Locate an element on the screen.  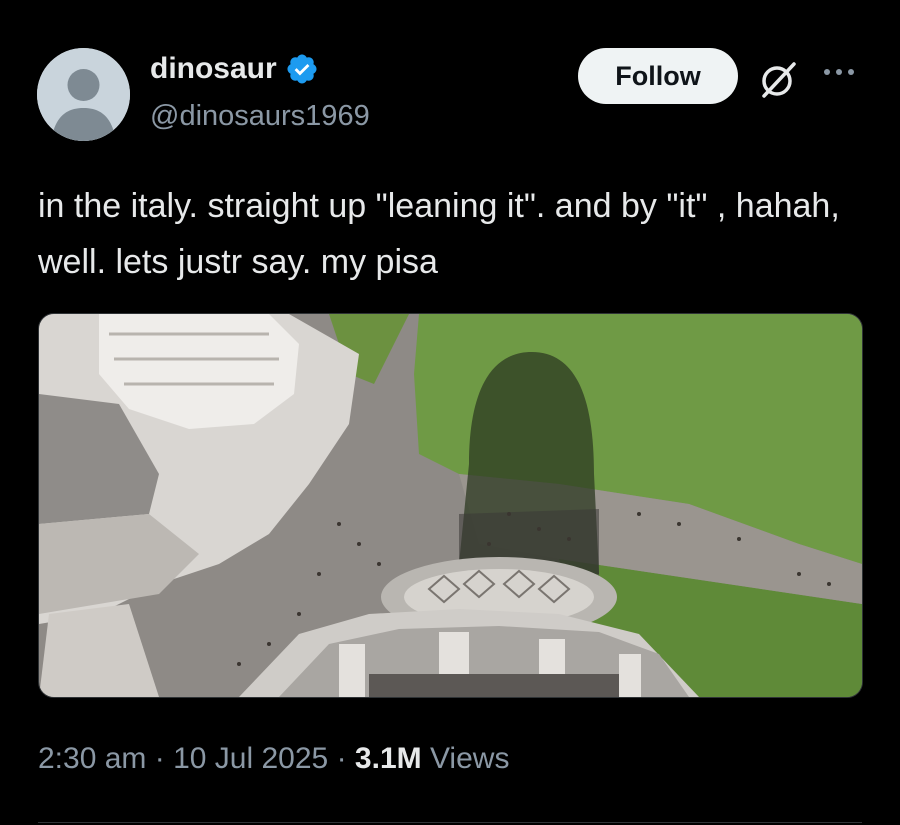
default-avatar-icon is located at coordinates (83, 94).